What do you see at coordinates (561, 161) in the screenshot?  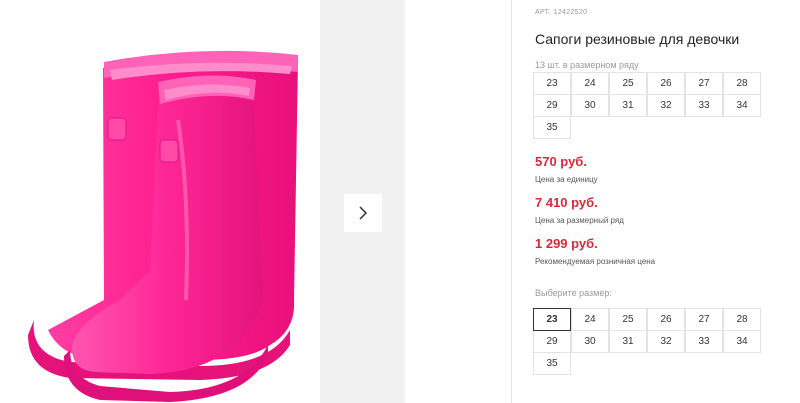 I see `unit-price: 570 руб.` at bounding box center [561, 161].